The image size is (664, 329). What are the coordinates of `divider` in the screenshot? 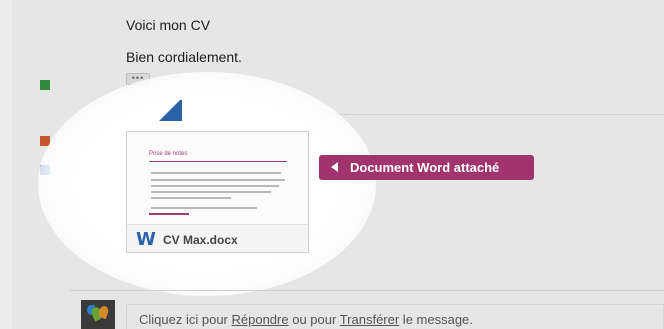 It's located at (367, 290).